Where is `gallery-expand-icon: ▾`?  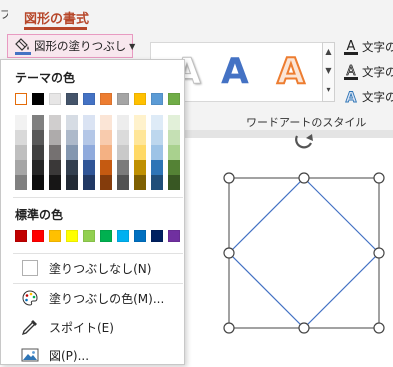
gallery-expand-icon: ▾ is located at coordinates (328, 90).